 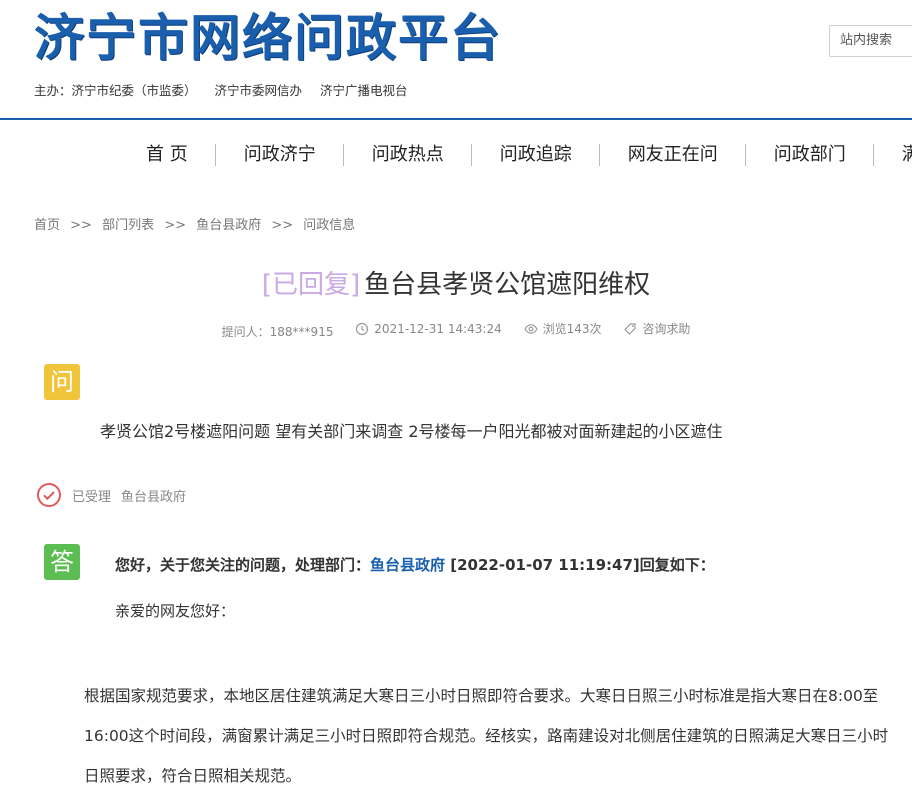 I want to click on accepted-label: 已受理, so click(x=92, y=497).